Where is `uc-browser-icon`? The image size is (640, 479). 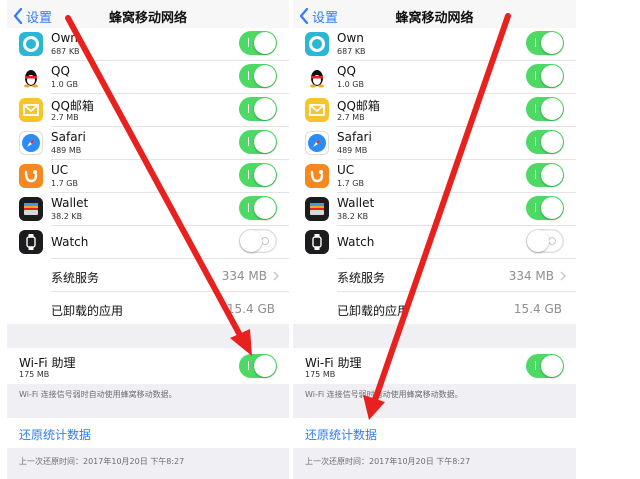
uc-browser-icon is located at coordinates (317, 176).